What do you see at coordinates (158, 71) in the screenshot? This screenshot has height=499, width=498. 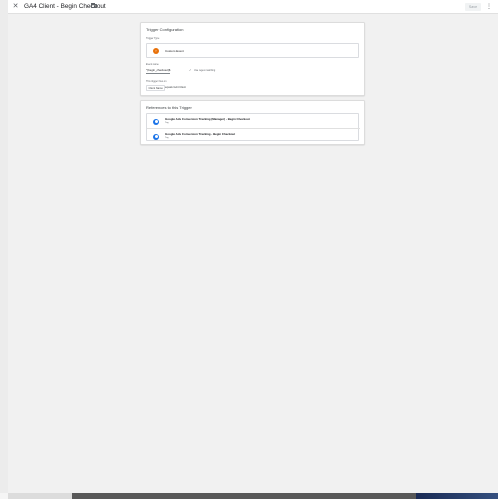 I see `event-name-field: ^(begin_checkout)$` at bounding box center [158, 71].